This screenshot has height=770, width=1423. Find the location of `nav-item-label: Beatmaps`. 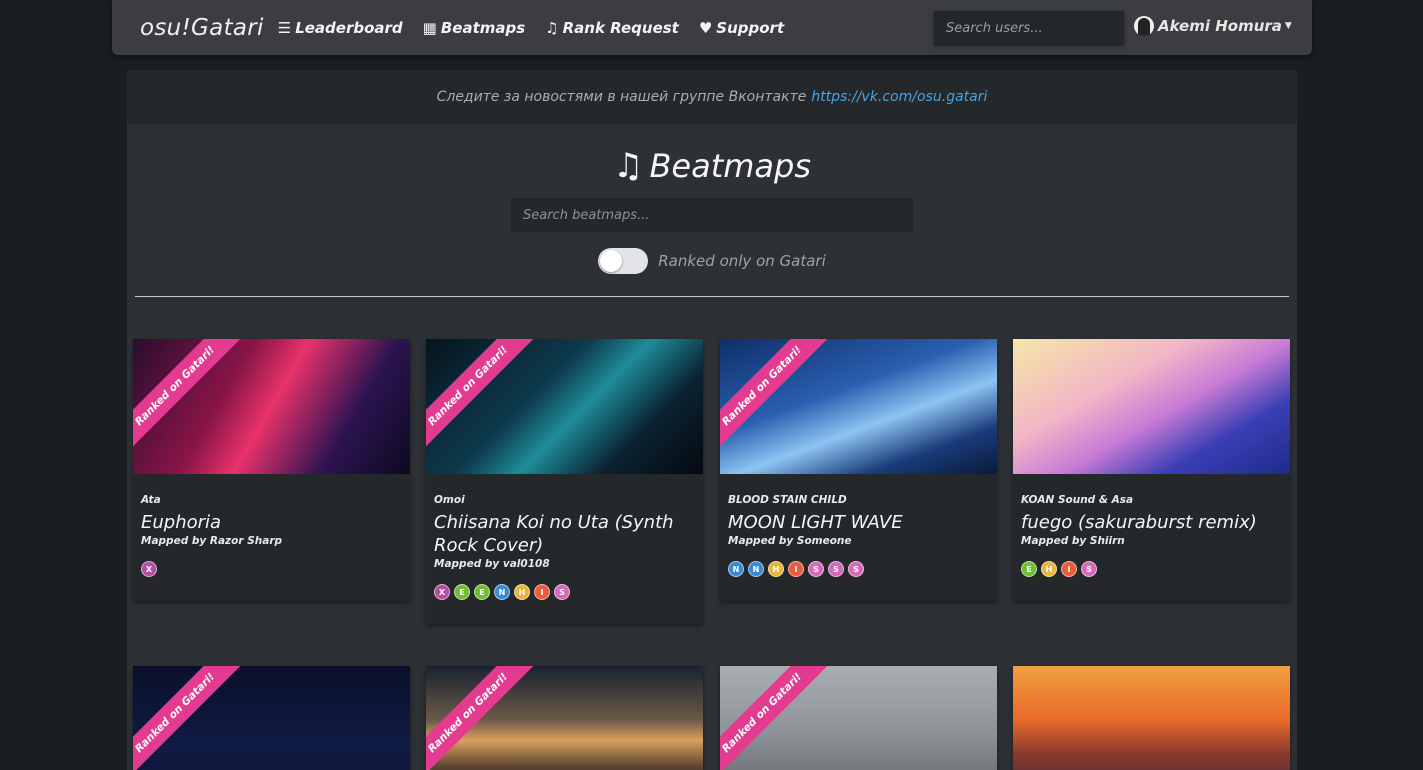

nav-item-label: Beatmaps is located at coordinates (483, 27).